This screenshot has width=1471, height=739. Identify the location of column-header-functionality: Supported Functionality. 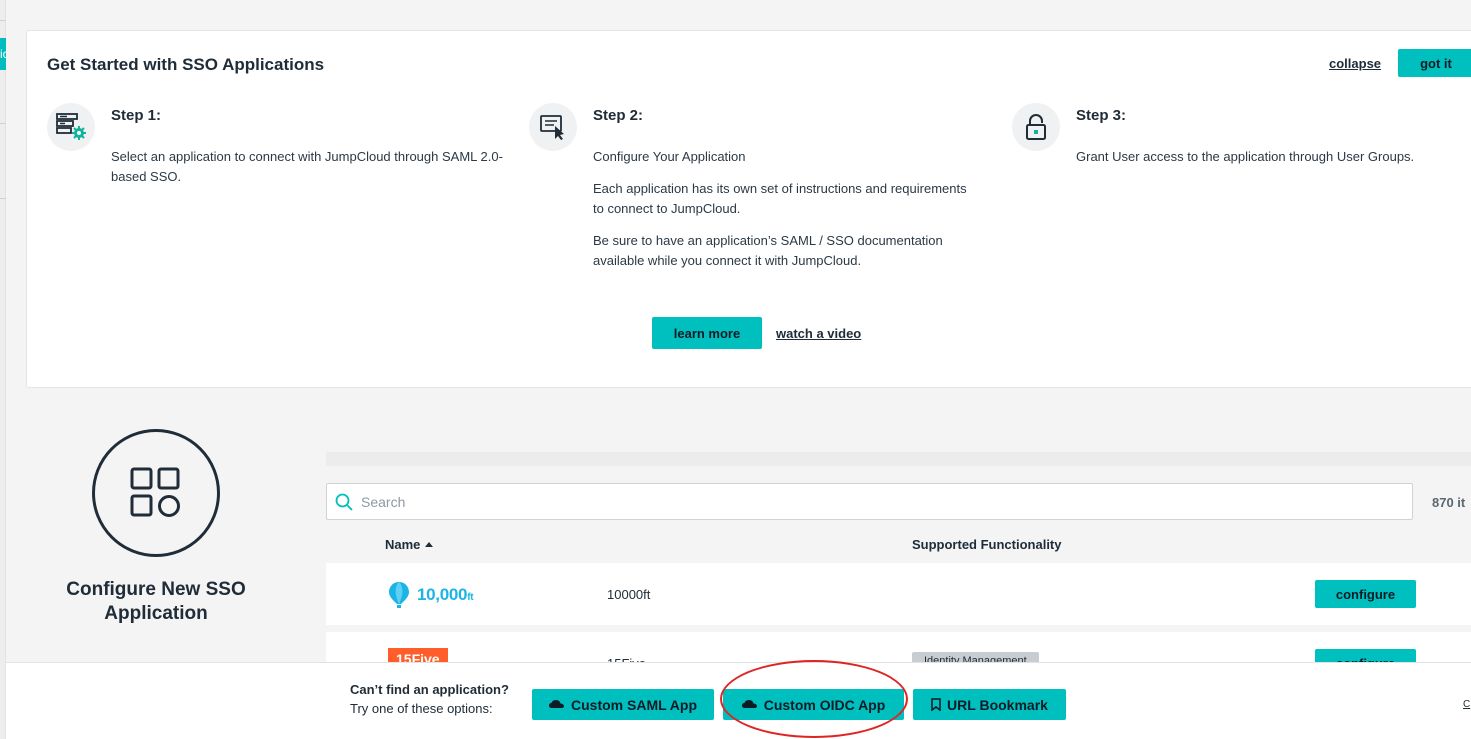
(987, 544).